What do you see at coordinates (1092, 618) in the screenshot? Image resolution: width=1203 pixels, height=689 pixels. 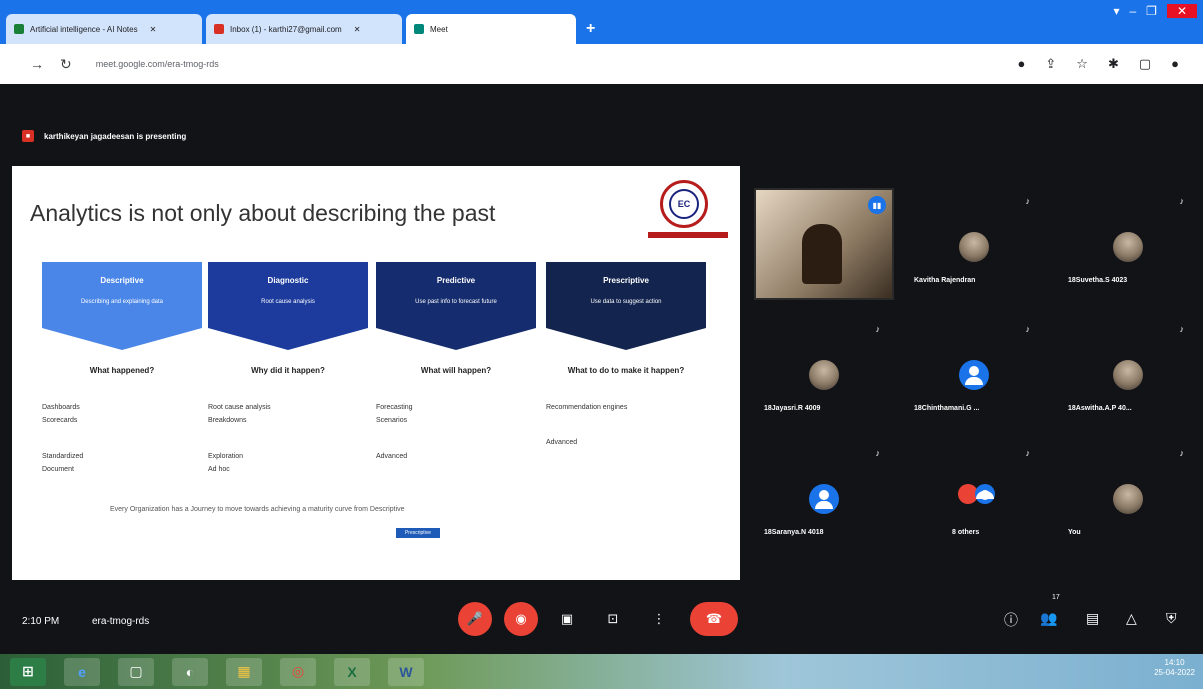 I see `chat-icon: ▤` at bounding box center [1092, 618].